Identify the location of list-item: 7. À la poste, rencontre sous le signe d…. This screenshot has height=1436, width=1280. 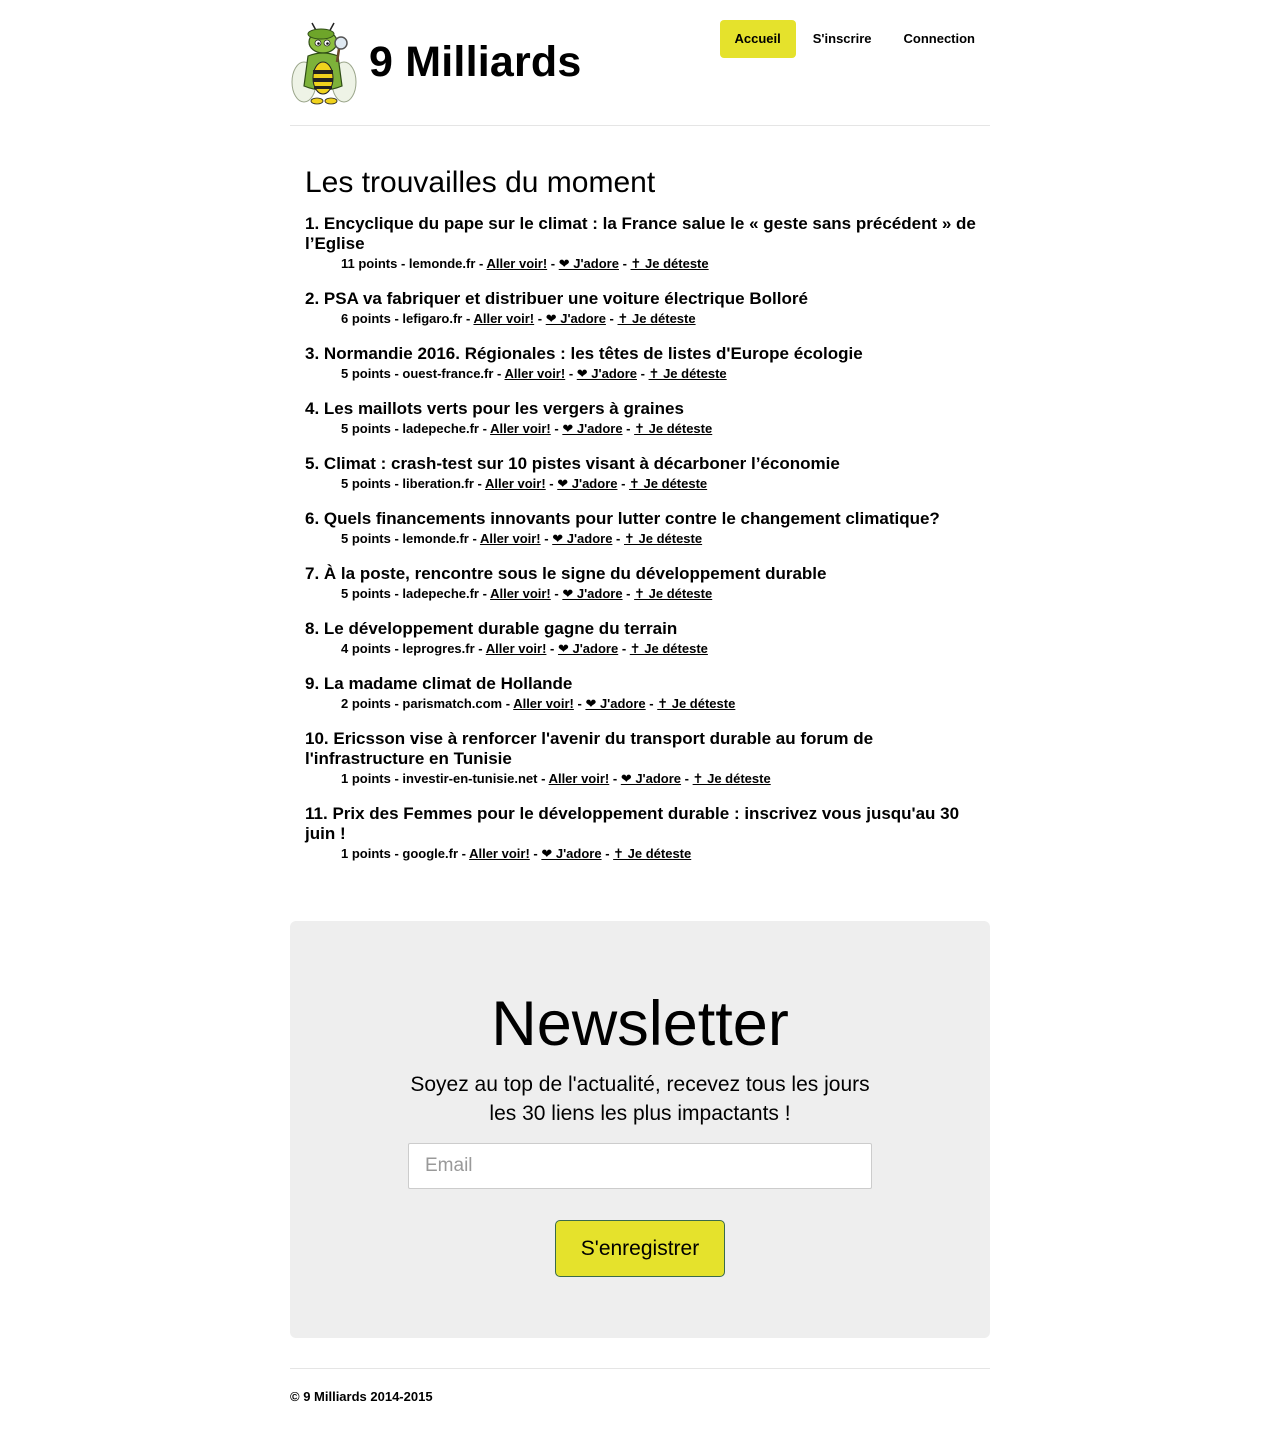
(642, 584).